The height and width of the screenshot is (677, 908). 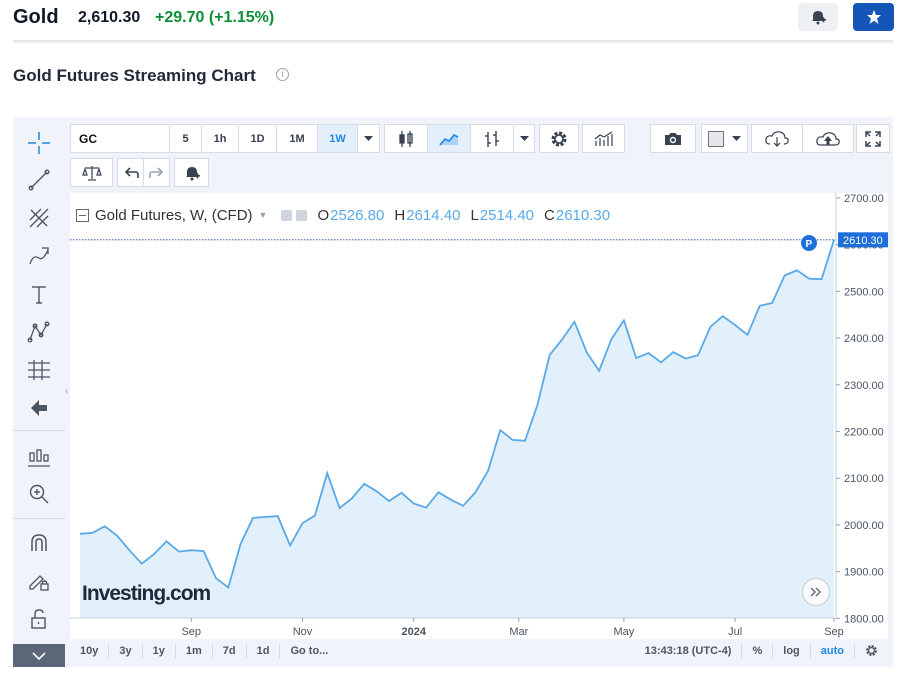 What do you see at coordinates (871, 651) in the screenshot?
I see `chart-properties-button` at bounding box center [871, 651].